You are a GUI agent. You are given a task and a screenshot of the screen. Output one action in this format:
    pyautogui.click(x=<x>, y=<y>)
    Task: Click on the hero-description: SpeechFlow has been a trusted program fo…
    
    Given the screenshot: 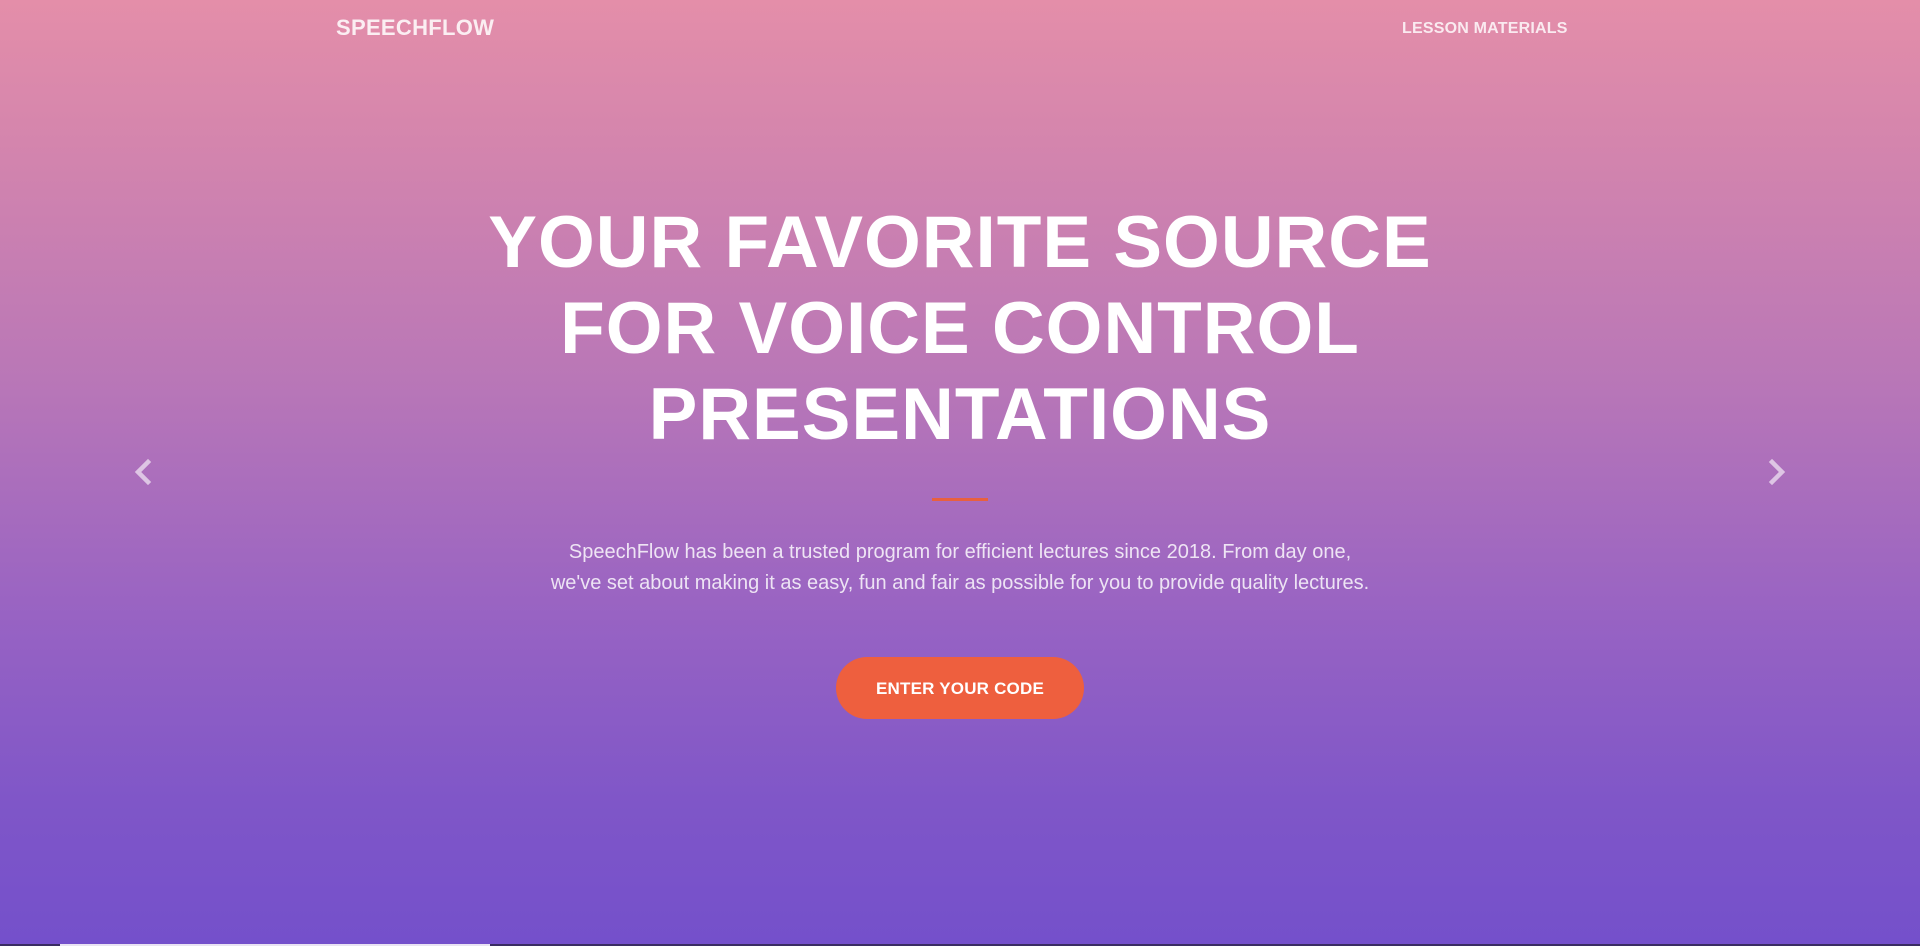 What is the action you would take?
    pyautogui.click(x=960, y=567)
    